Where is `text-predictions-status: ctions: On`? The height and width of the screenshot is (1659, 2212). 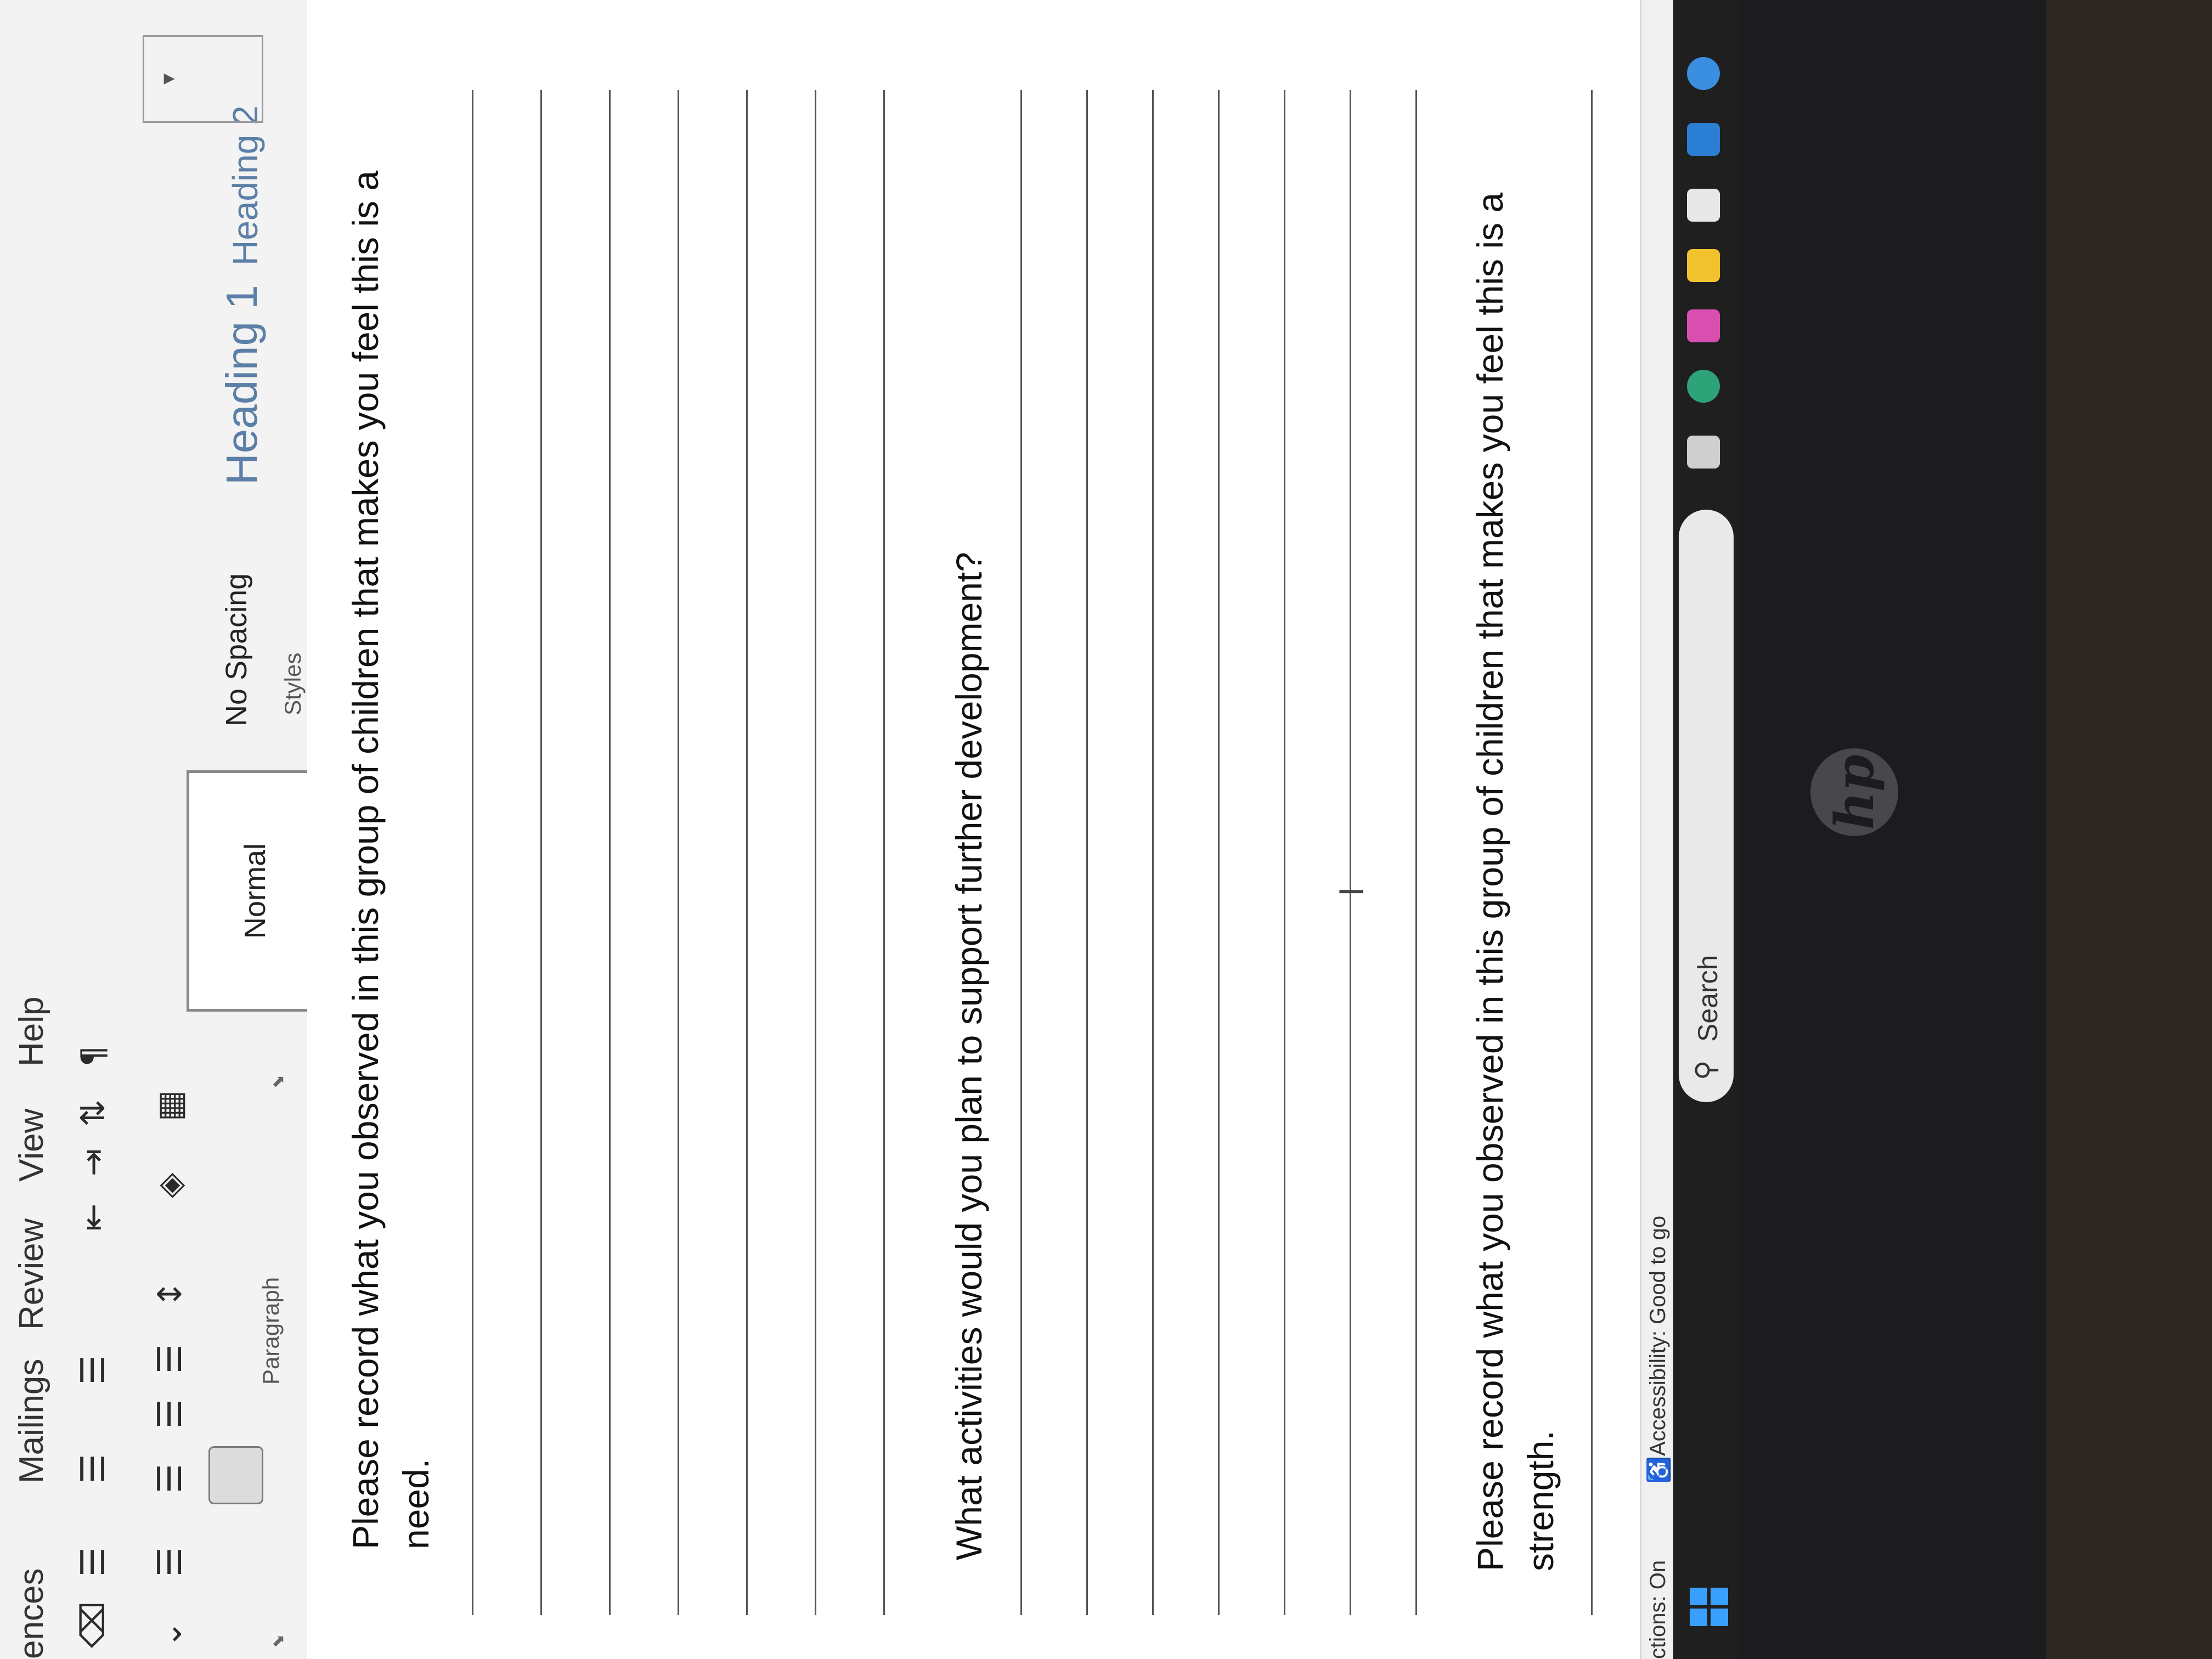
text-predictions-status: ctions: On is located at coordinates (1658, 1610).